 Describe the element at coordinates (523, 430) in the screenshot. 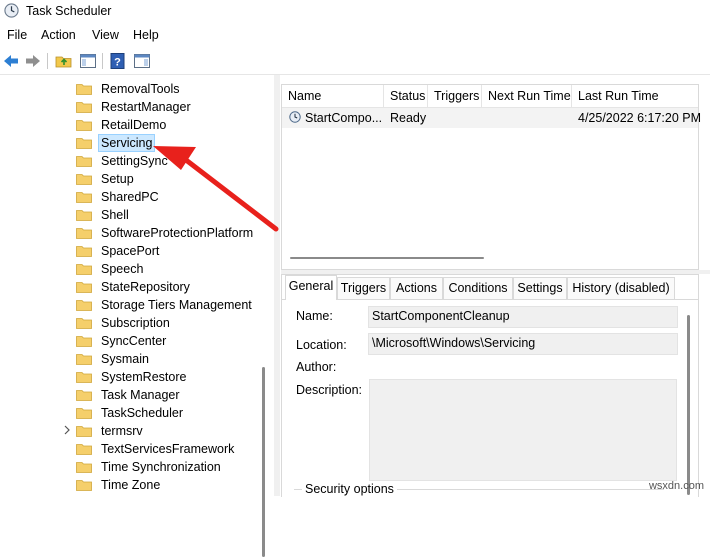

I see `description-field` at that location.